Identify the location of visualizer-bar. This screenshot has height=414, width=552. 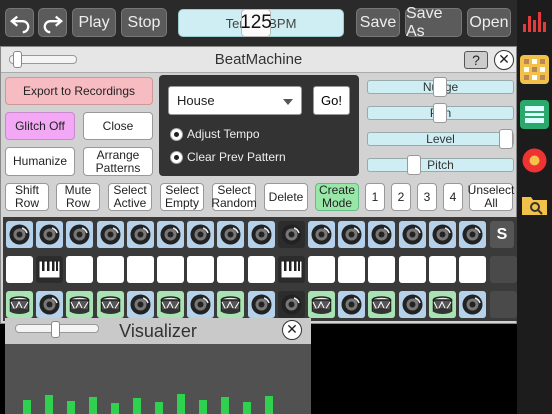
(159, 408).